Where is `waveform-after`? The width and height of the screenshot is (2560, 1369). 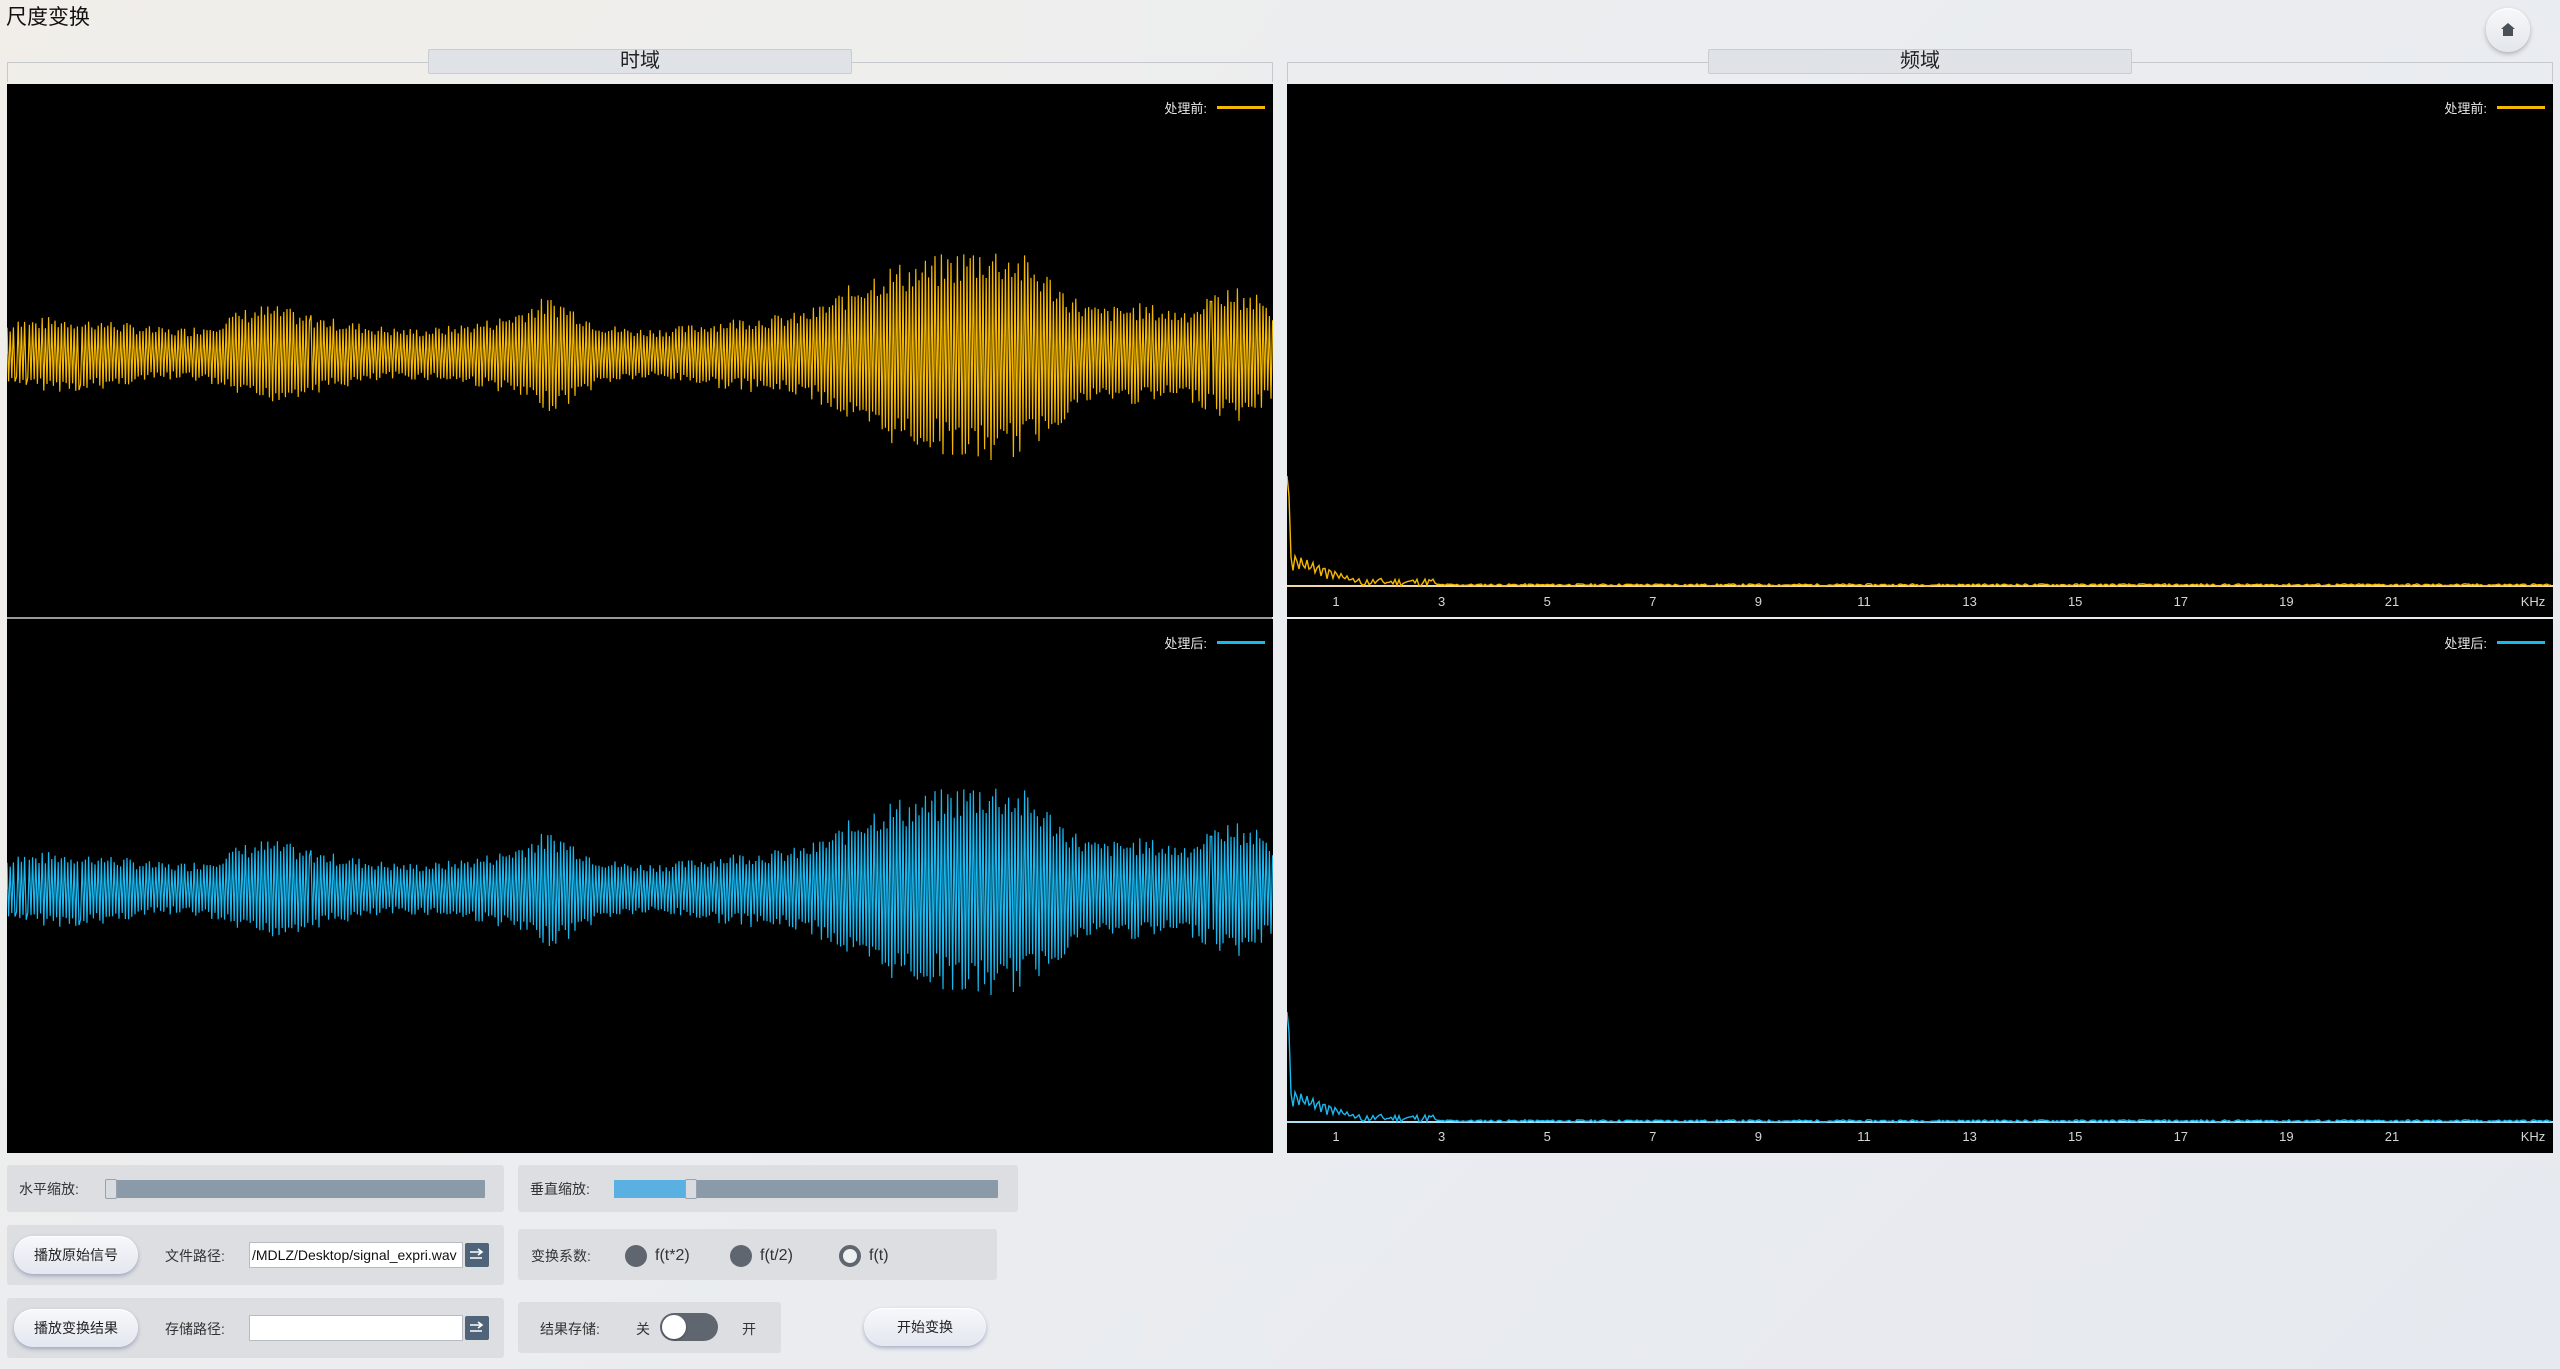 waveform-after is located at coordinates (640, 892).